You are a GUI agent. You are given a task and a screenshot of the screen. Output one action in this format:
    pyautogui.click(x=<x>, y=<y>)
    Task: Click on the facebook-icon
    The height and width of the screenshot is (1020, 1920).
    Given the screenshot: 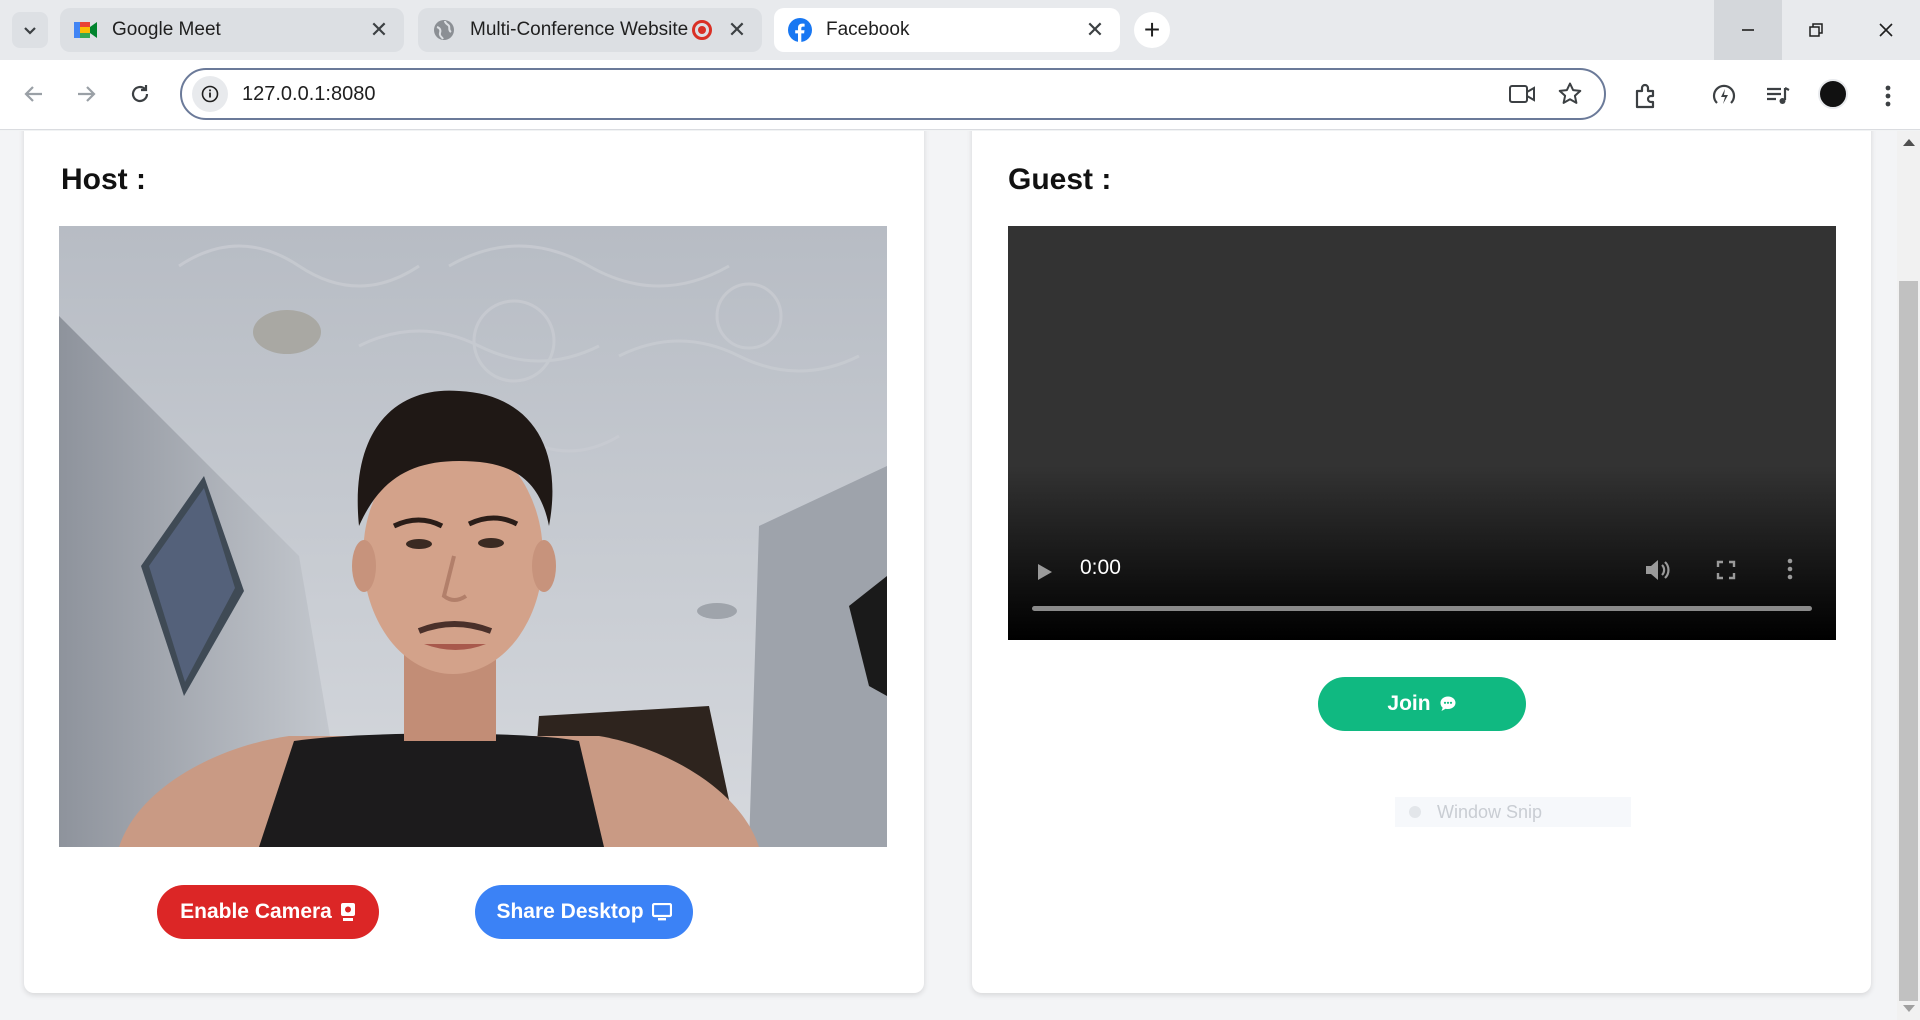 What is the action you would take?
    pyautogui.click(x=800, y=30)
    